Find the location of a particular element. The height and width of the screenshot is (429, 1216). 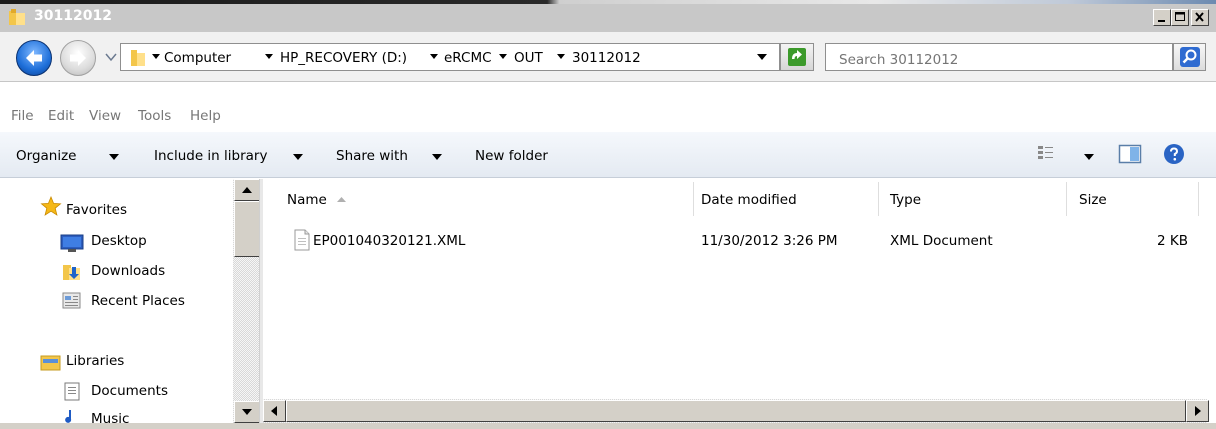

scroll-down-button is located at coordinates (247, 412).